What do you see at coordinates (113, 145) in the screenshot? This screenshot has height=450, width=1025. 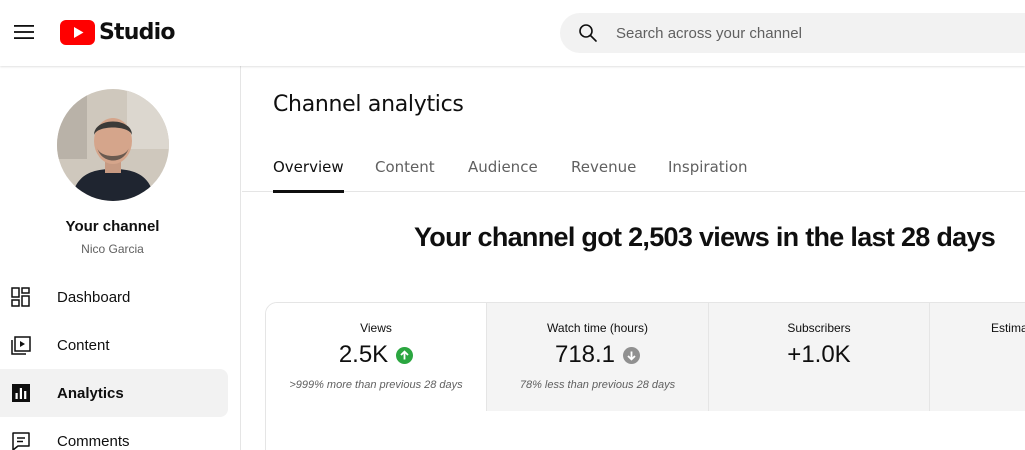 I see `channel-avatar` at bounding box center [113, 145].